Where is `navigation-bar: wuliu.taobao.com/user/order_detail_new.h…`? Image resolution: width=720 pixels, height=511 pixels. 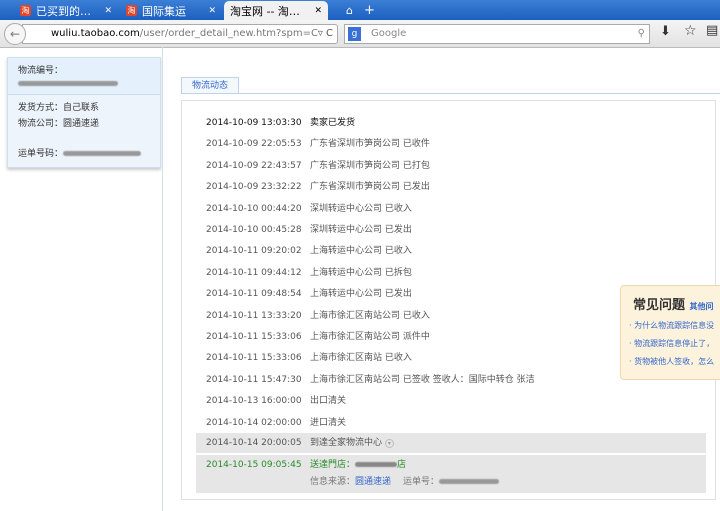 navigation-bar: wuliu.taobao.com/user/order_detail_new.h… is located at coordinates (360, 34).